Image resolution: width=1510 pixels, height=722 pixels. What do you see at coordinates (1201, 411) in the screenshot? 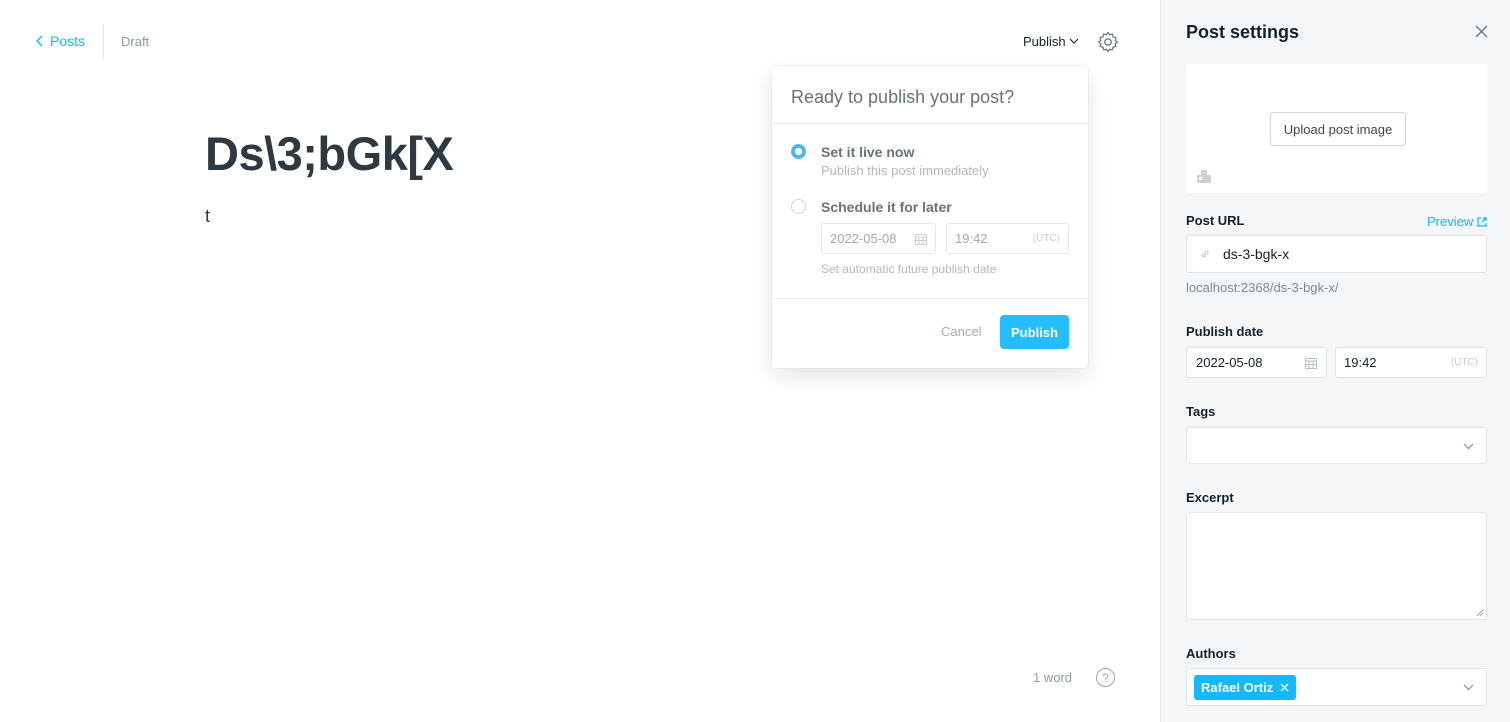
I see `tags-label: Tags` at bounding box center [1201, 411].